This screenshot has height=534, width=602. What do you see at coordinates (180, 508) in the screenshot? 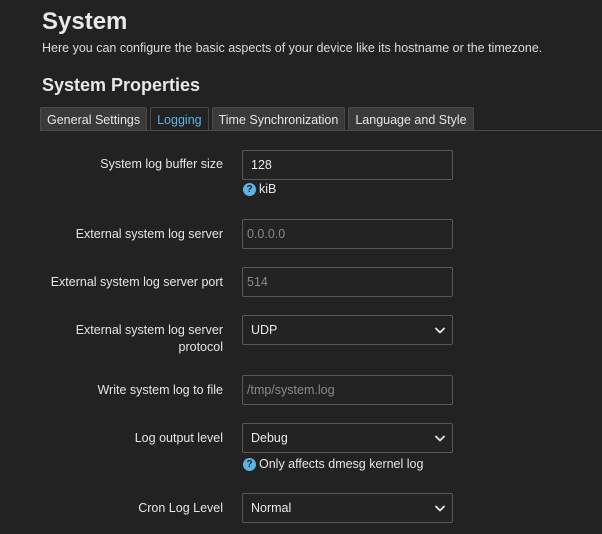
I see `cron-log-level-label: Cron Log Level` at bounding box center [180, 508].